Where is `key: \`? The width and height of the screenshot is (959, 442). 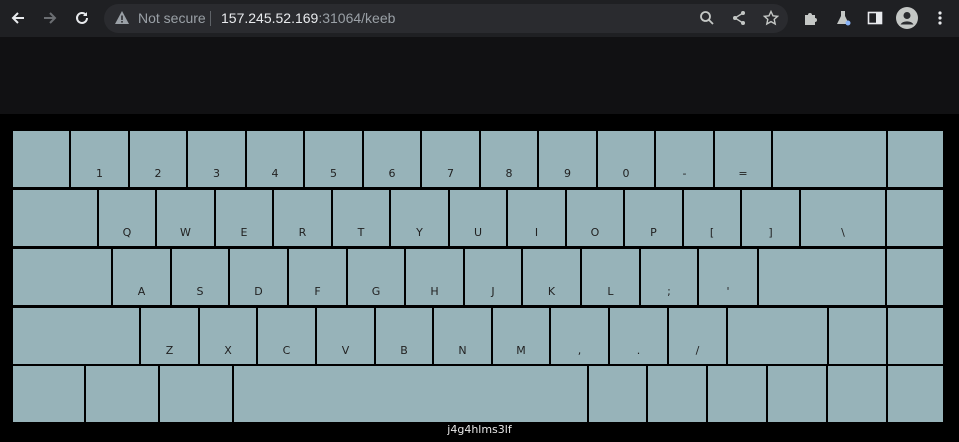 key: \ is located at coordinates (843, 218).